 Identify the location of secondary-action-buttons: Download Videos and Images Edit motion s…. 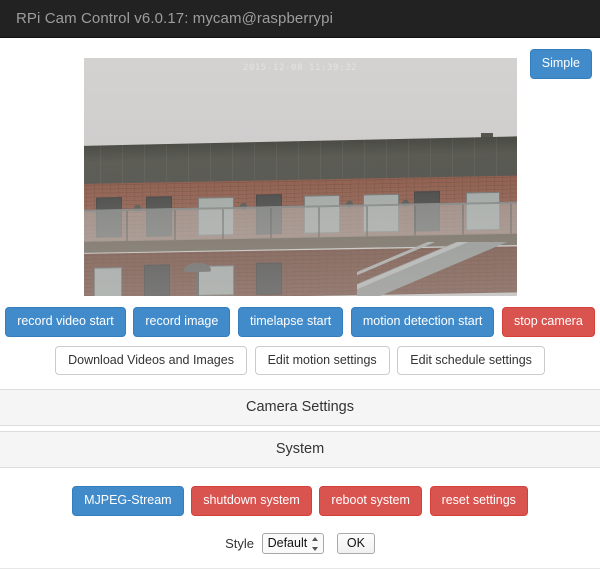
(300, 356).